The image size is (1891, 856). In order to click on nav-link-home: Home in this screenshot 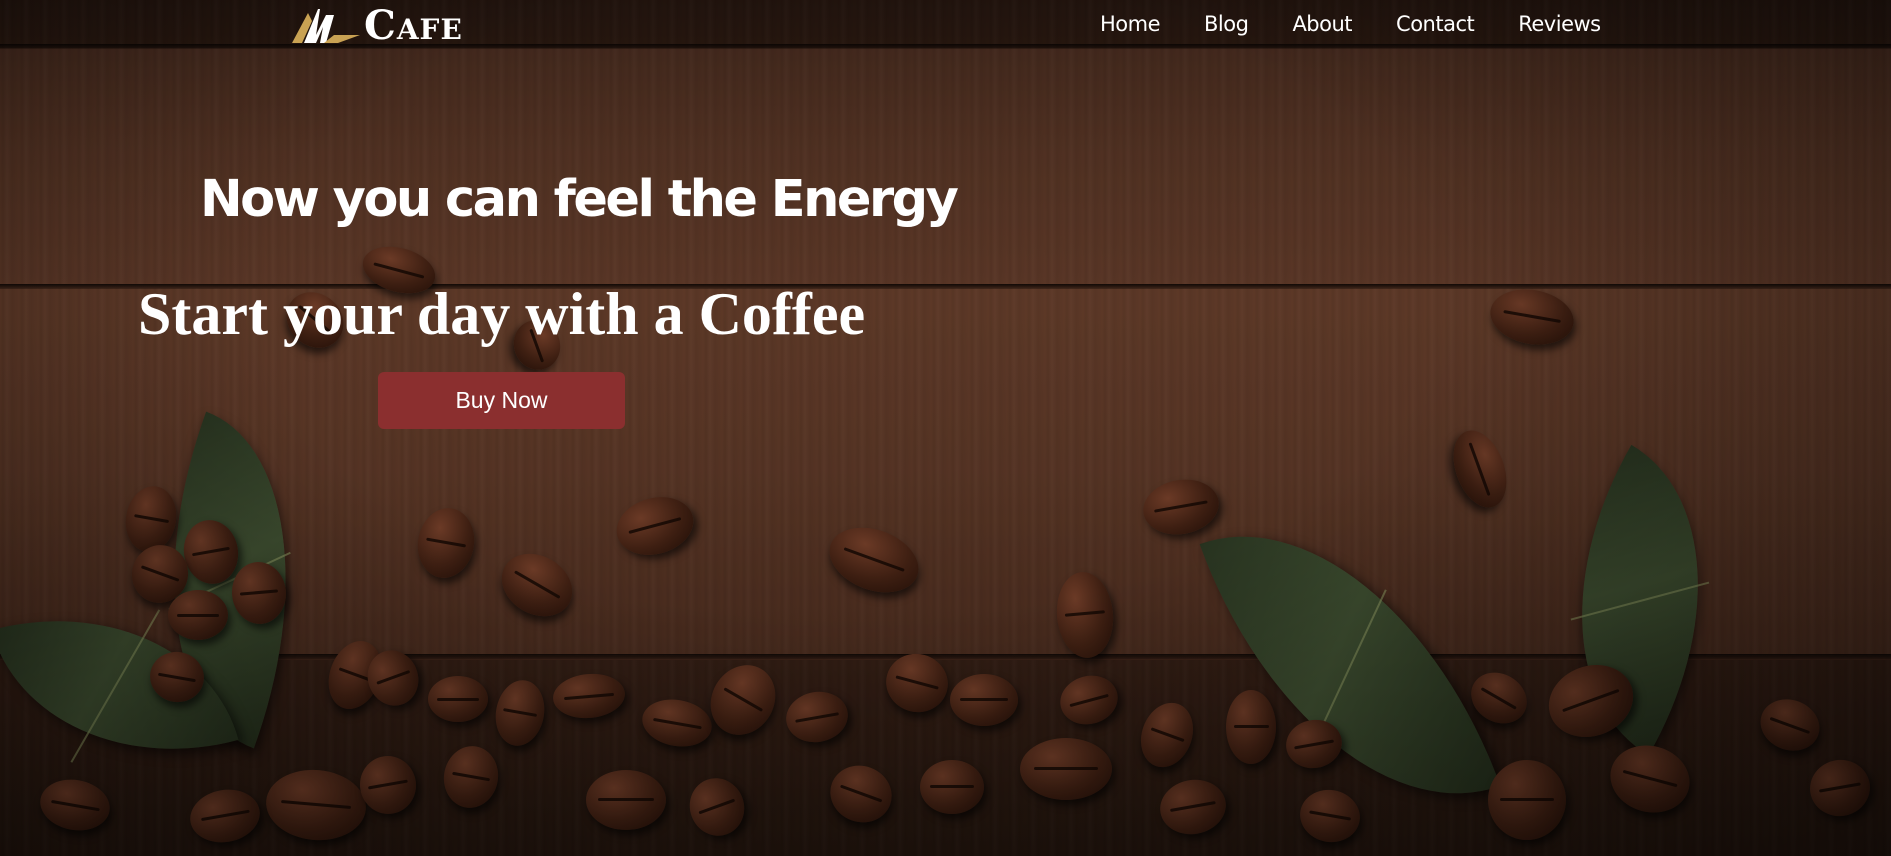, I will do `click(1130, 24)`.